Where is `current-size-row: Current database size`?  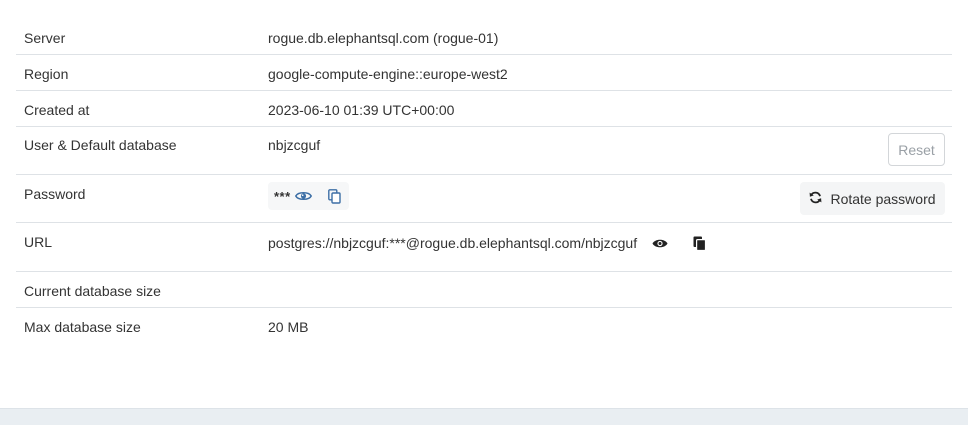 current-size-row: Current database size is located at coordinates (484, 290).